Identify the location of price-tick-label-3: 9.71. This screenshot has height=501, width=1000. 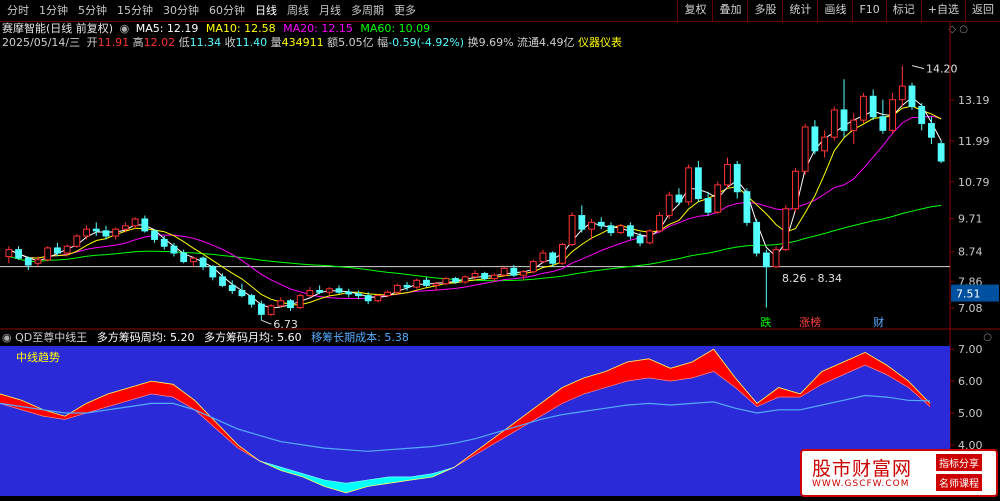
(970, 219).